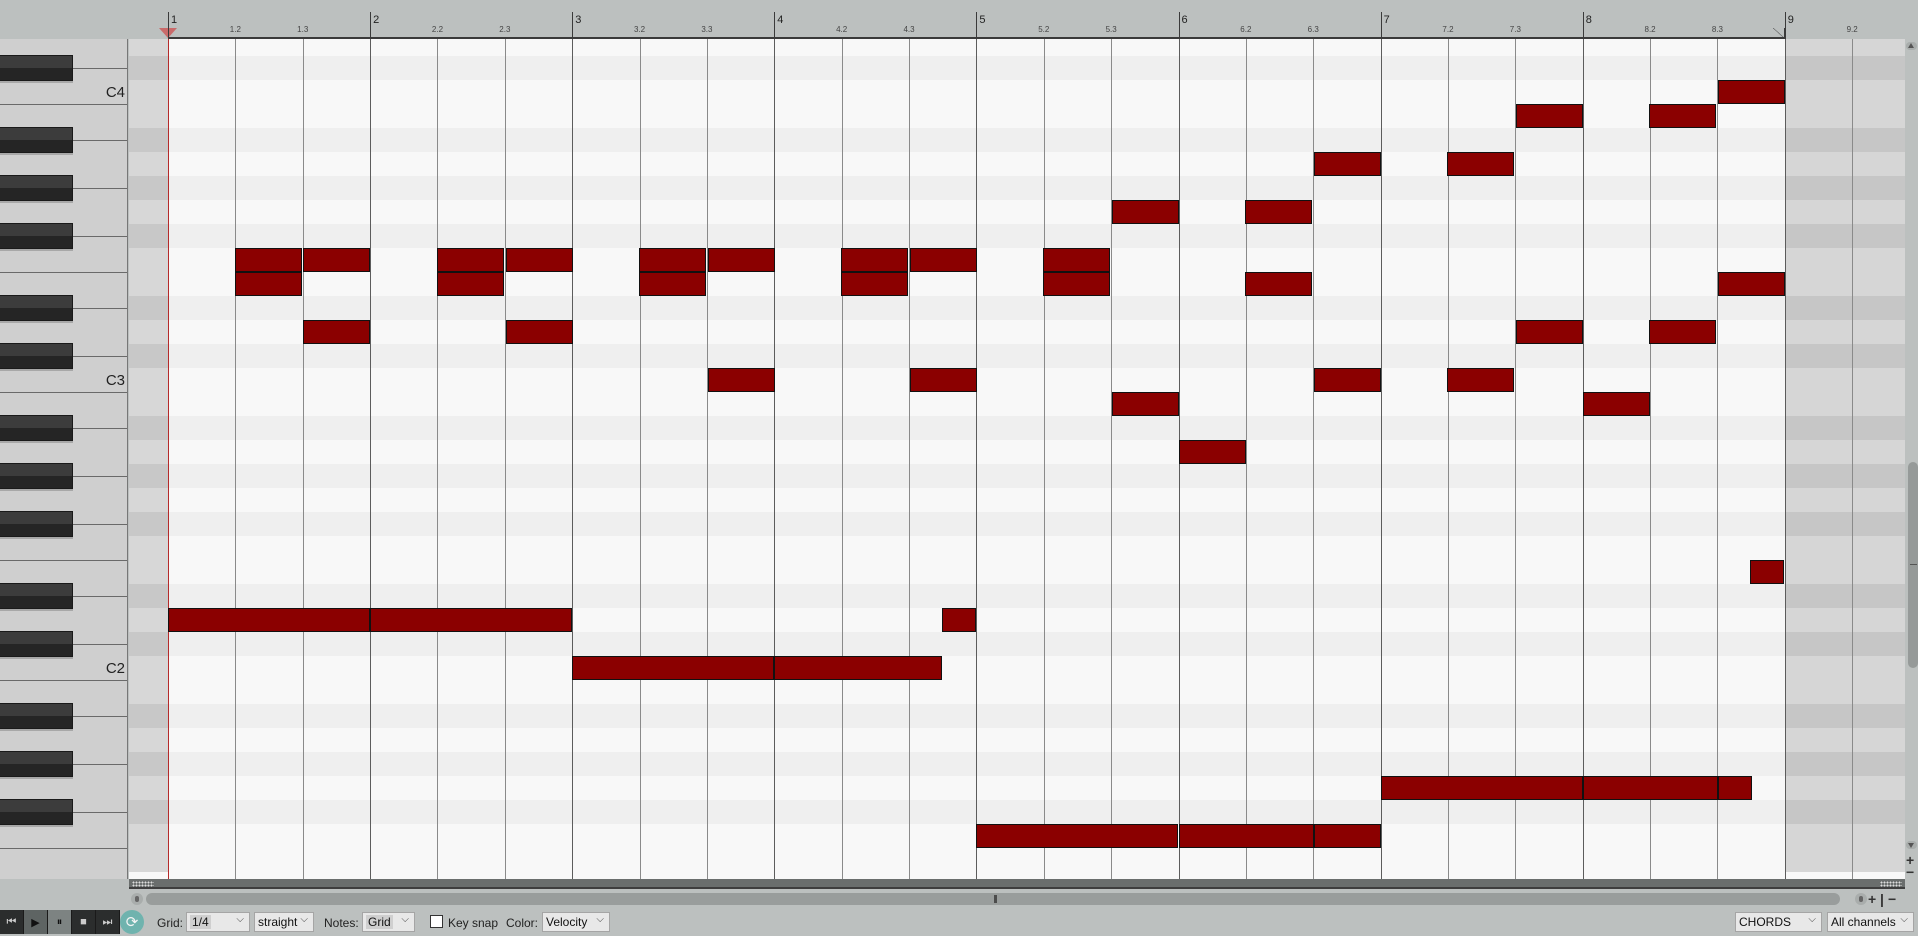 This screenshot has width=1918, height=936. Describe the element at coordinates (108, 922) in the screenshot. I see `skip-to-end-button: ⏭` at that location.